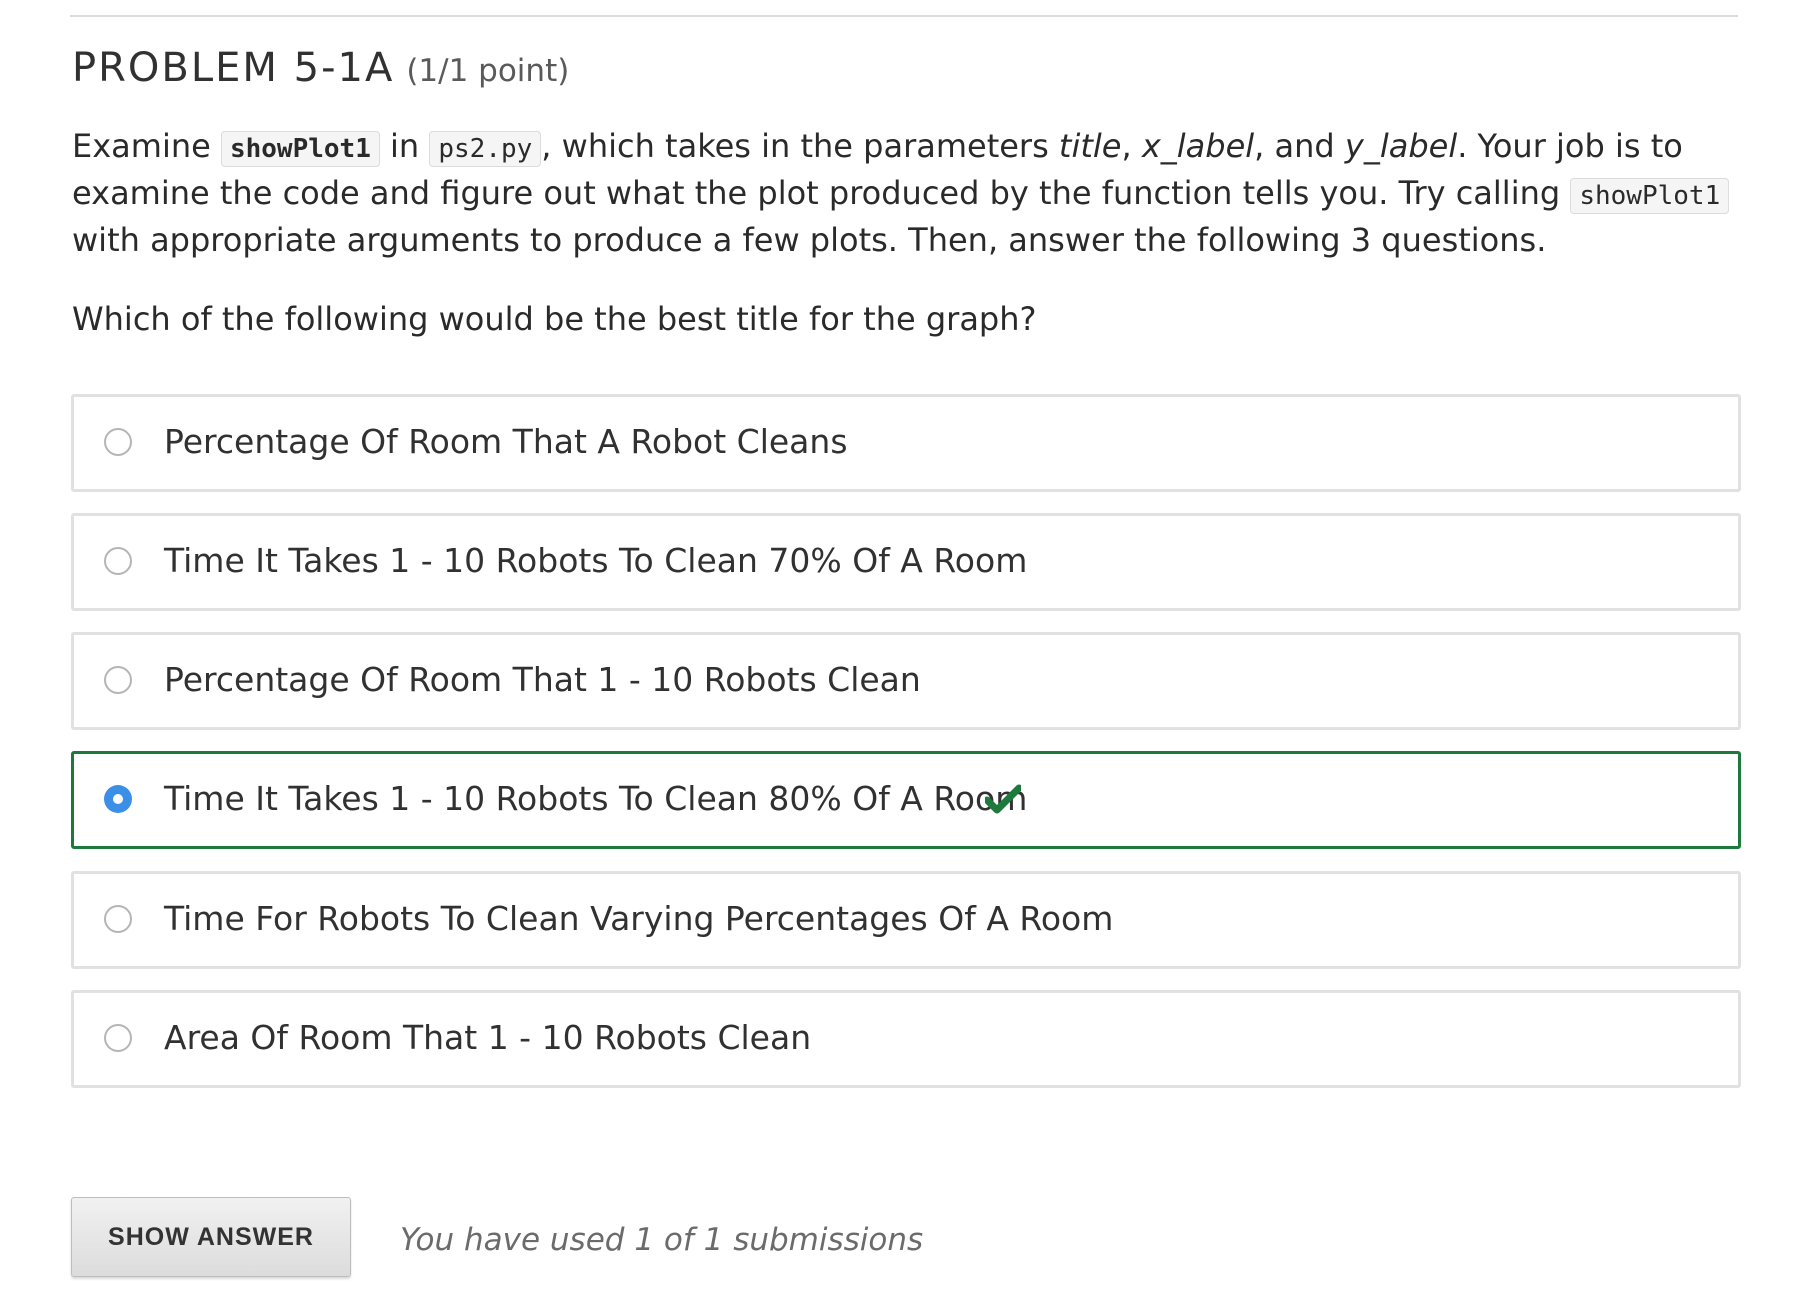  What do you see at coordinates (118, 799) in the screenshot?
I see `radio-button-checked` at bounding box center [118, 799].